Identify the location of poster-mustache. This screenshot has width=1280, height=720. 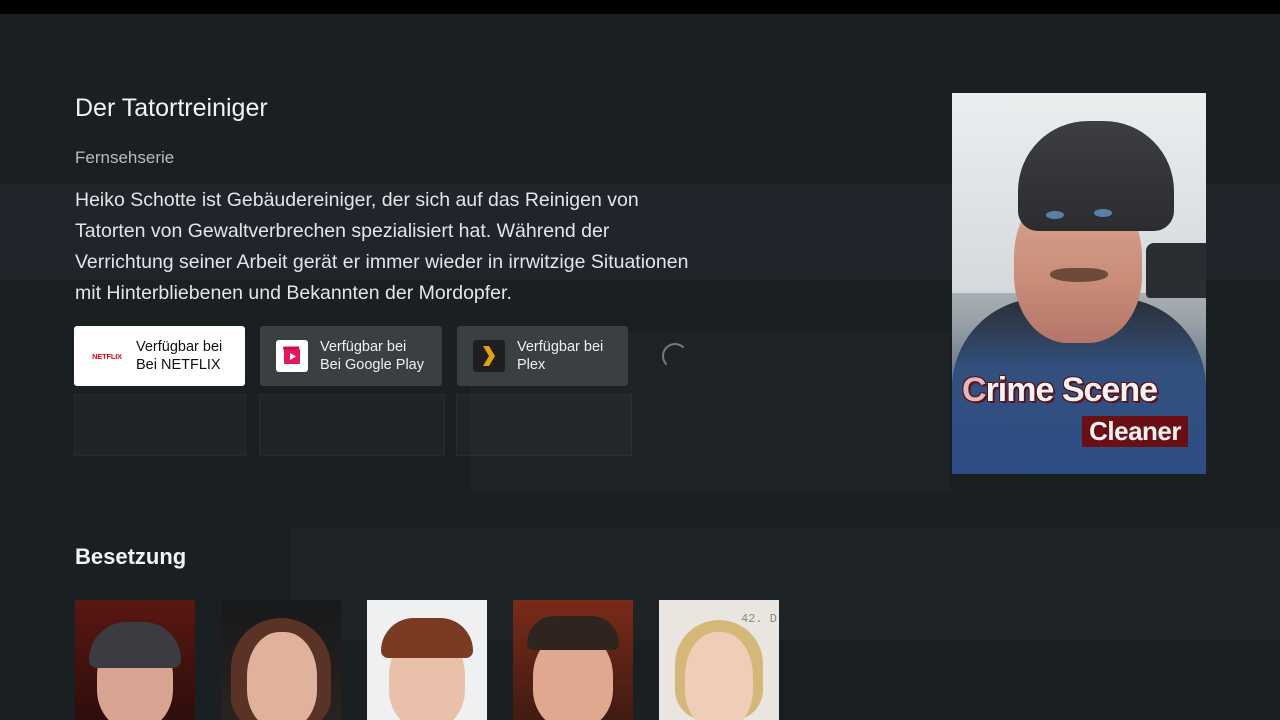
(1079, 275).